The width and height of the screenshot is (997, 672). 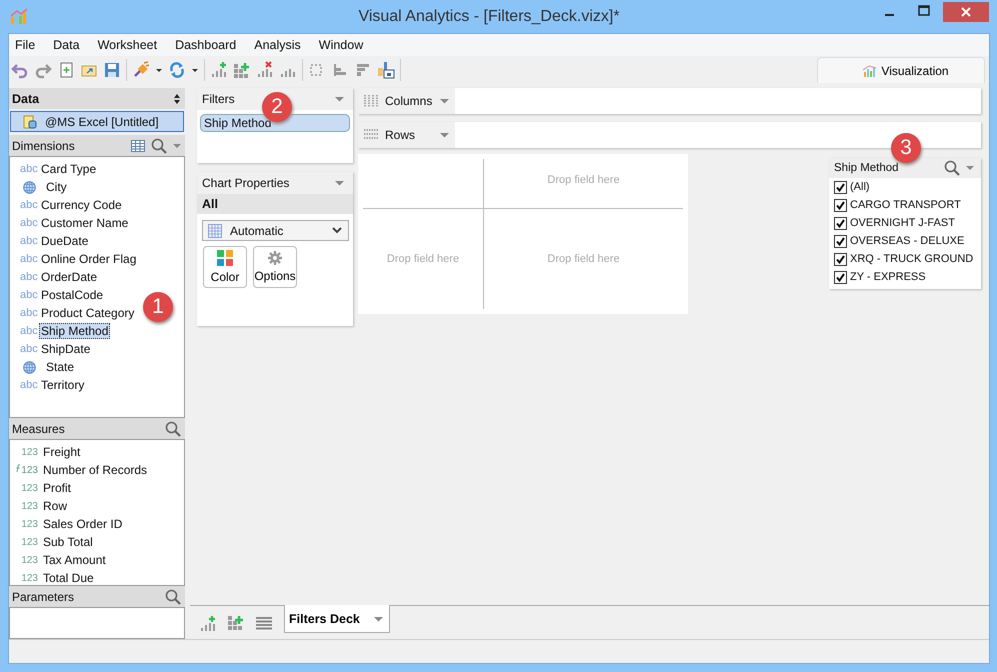 I want to click on menu-item: Worksheet, so click(x=128, y=45).